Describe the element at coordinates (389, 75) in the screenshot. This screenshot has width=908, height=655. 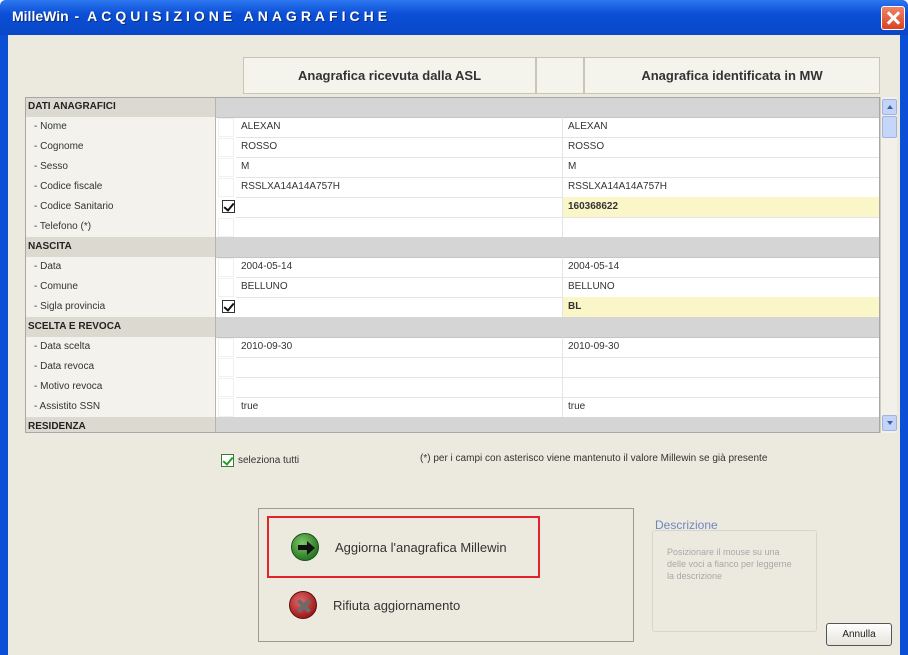
I see `header-asl: Anagrafica ricevuta dalla ASL` at that location.